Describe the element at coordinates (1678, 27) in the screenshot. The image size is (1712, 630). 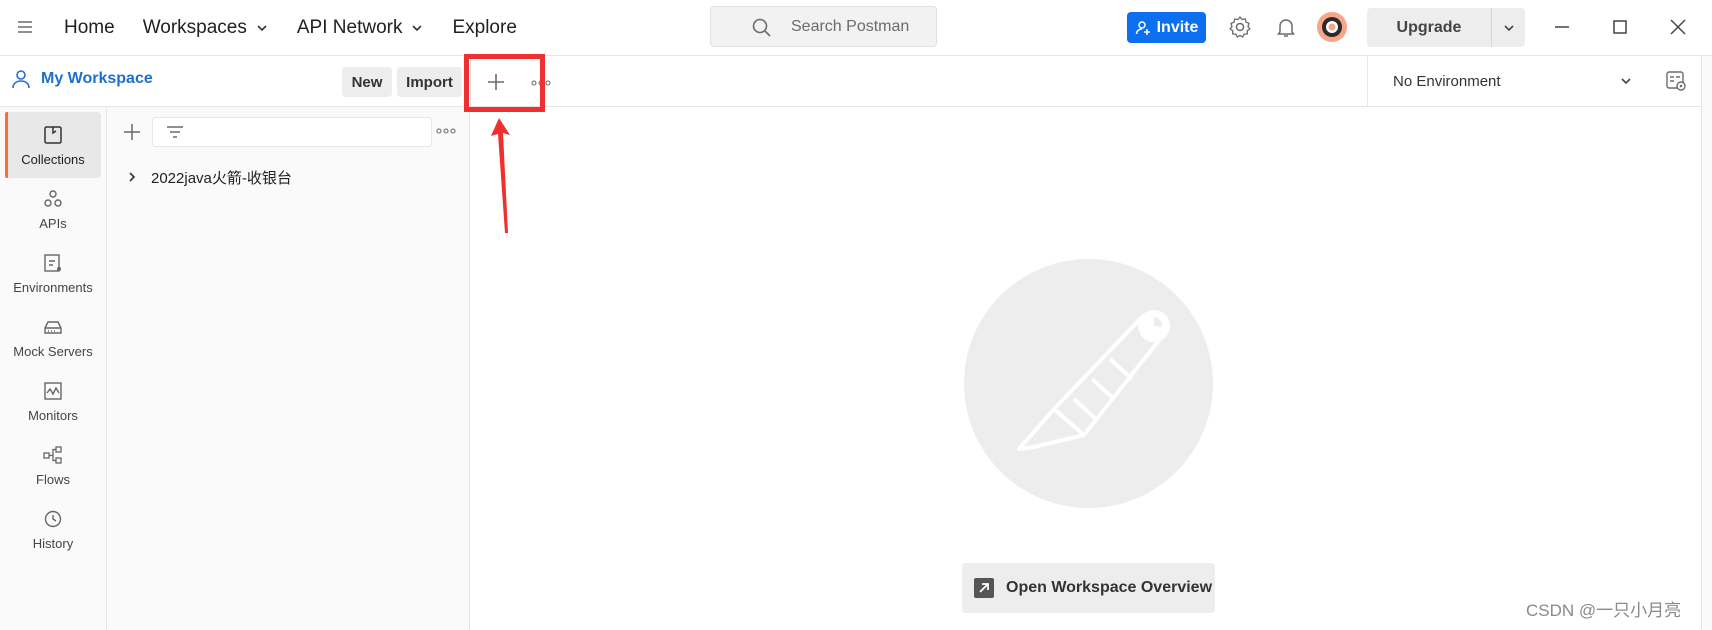
I see `close-window-icon` at that location.